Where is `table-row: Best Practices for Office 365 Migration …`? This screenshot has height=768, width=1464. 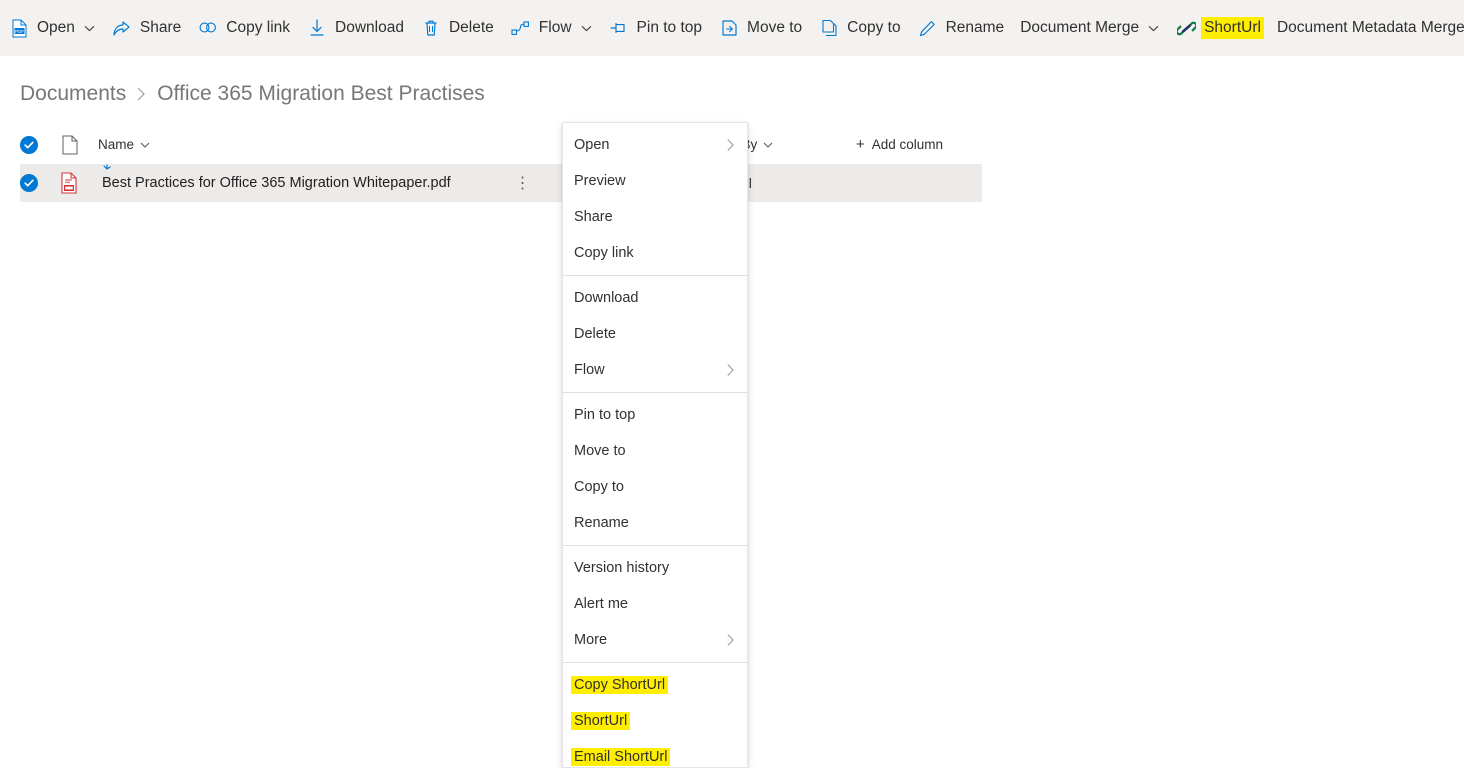
table-row: Best Practices for Office 365 Migration … is located at coordinates (501, 183).